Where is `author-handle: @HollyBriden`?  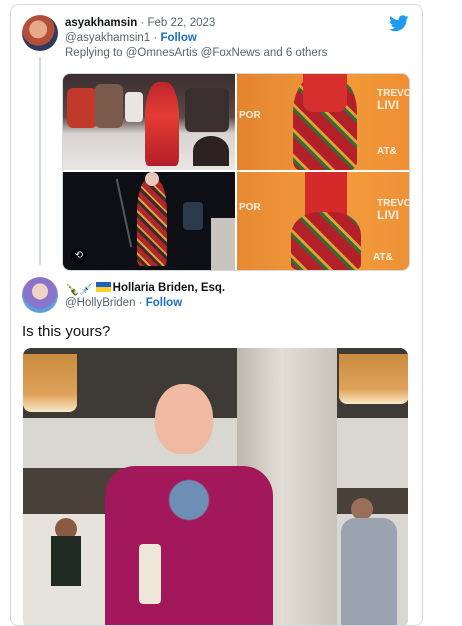 author-handle: @HollyBriden is located at coordinates (100, 303).